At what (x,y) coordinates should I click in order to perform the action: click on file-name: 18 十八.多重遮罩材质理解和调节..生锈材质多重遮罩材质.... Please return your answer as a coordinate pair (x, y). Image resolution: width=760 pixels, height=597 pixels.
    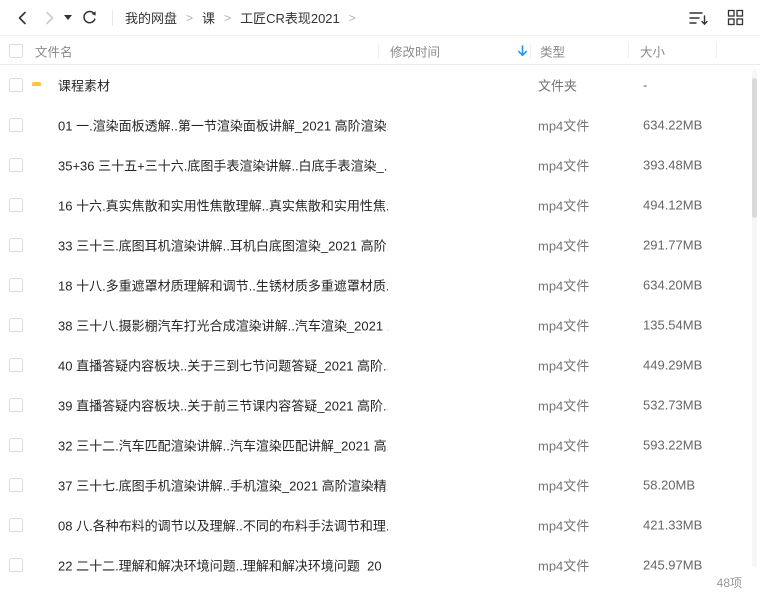
    Looking at the image, I should click on (223, 285).